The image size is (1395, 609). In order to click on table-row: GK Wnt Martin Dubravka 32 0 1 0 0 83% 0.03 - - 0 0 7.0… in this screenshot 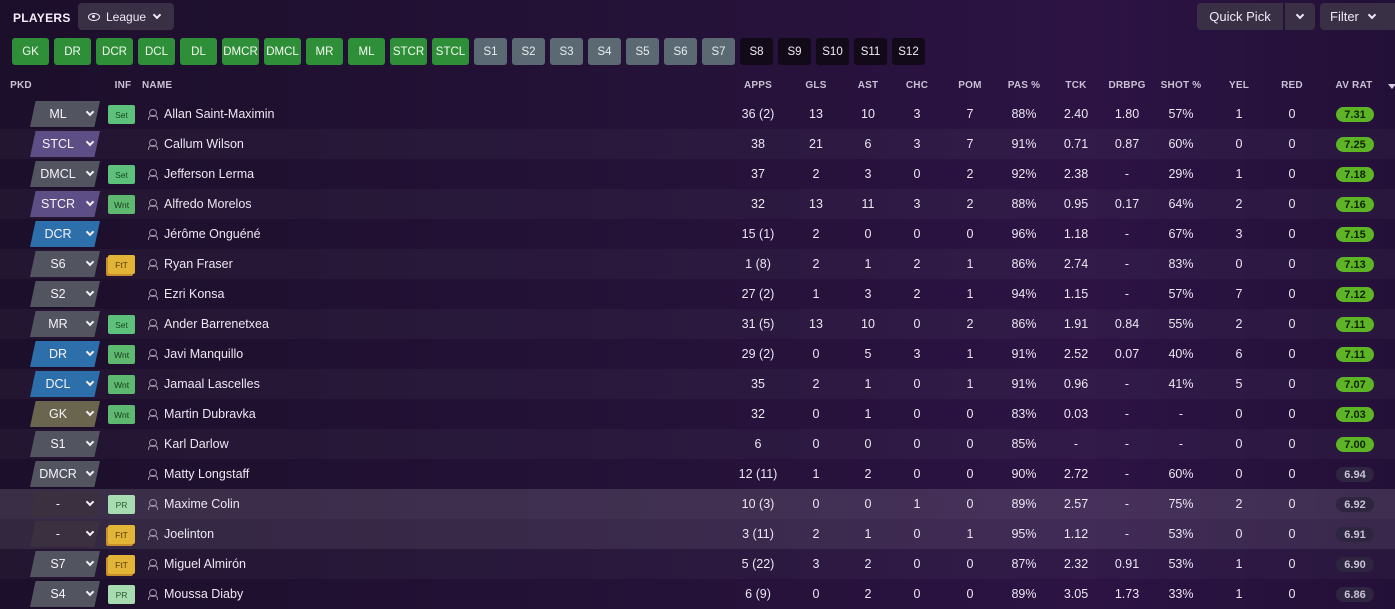, I will do `click(697, 414)`.